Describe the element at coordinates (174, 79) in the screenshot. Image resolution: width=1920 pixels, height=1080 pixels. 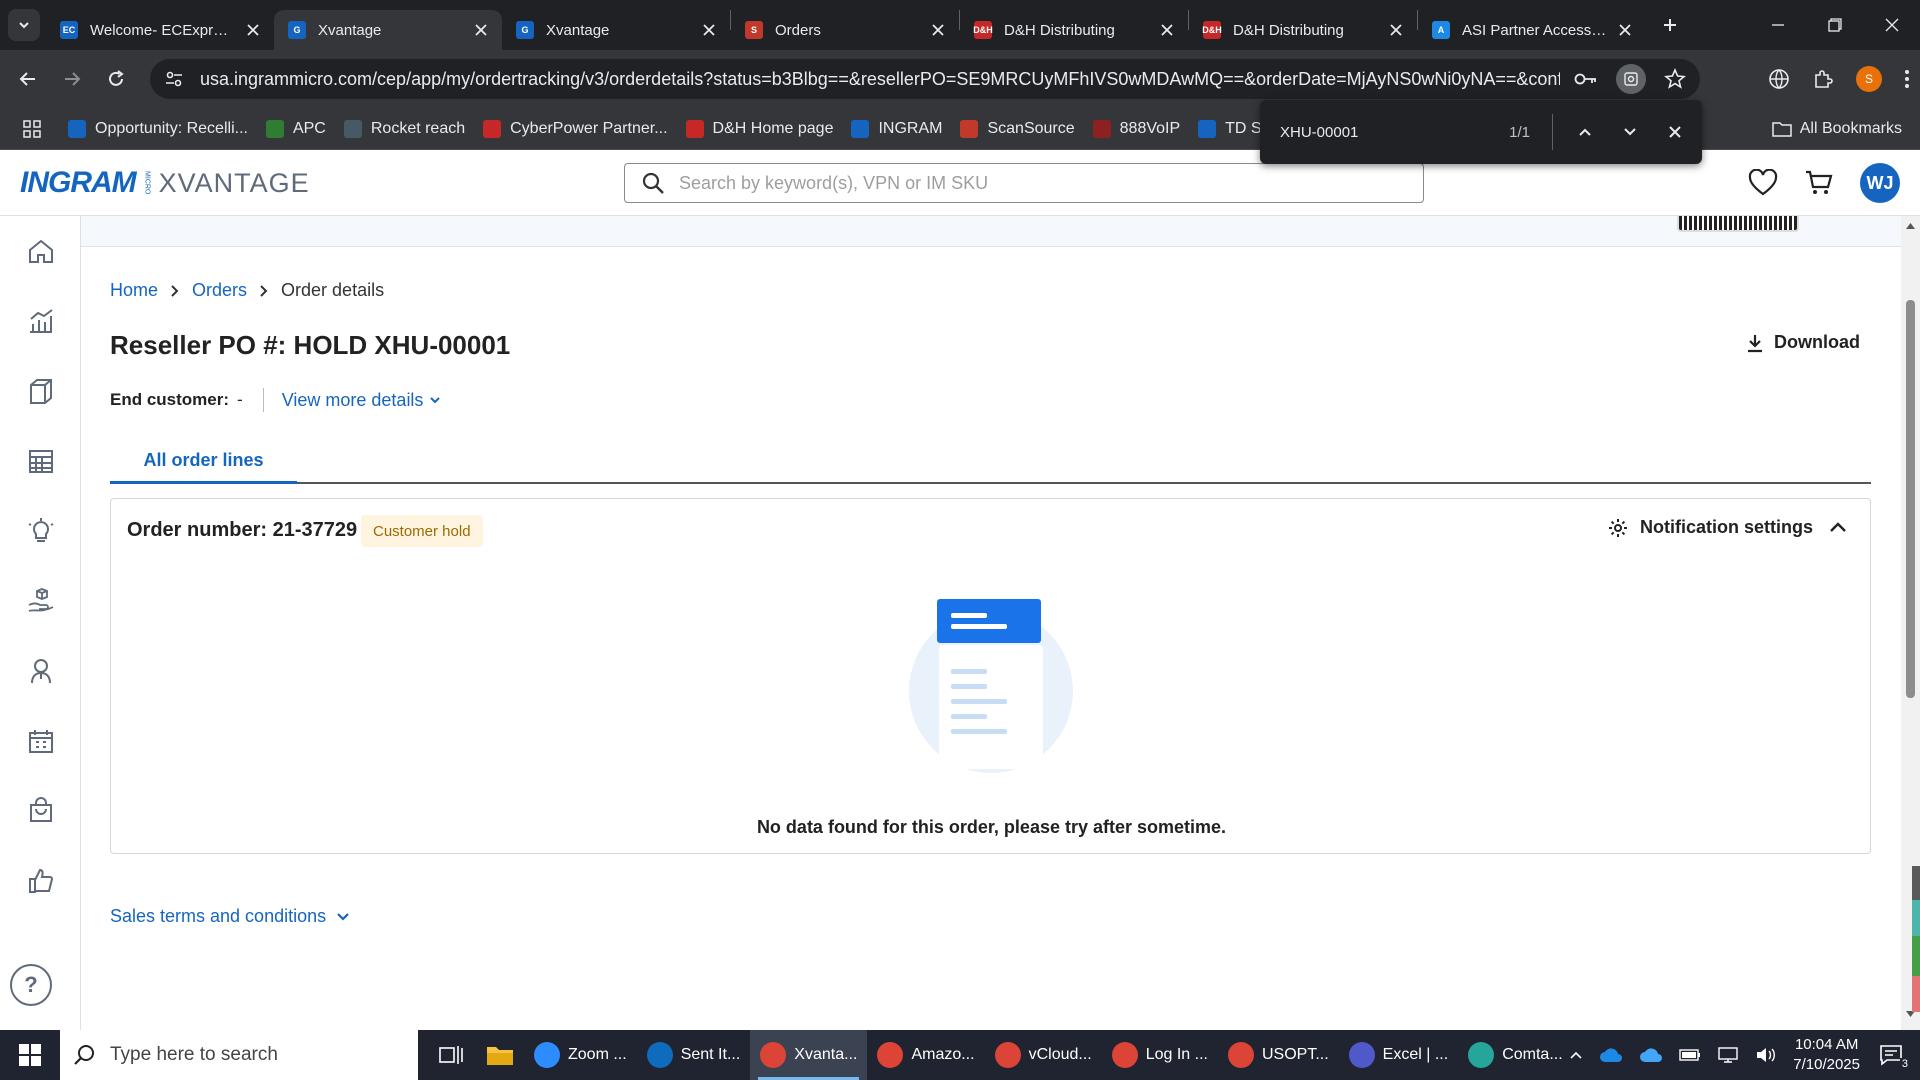
I see `site-settings-icon` at that location.